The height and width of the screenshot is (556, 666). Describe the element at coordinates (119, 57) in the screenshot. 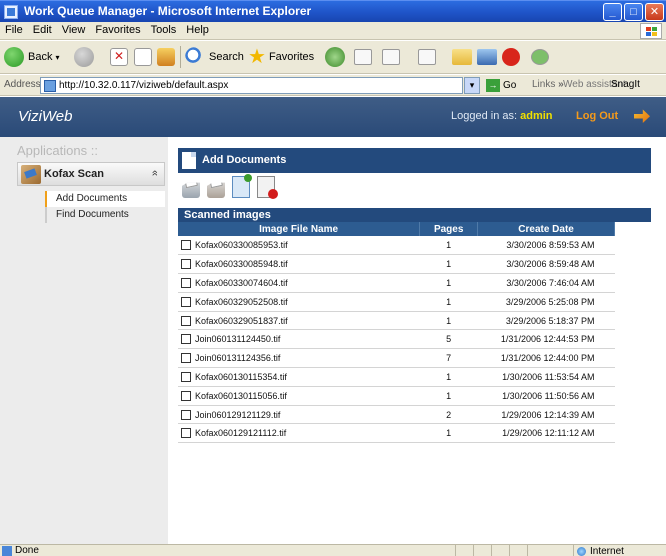

I see `stop-button` at that location.